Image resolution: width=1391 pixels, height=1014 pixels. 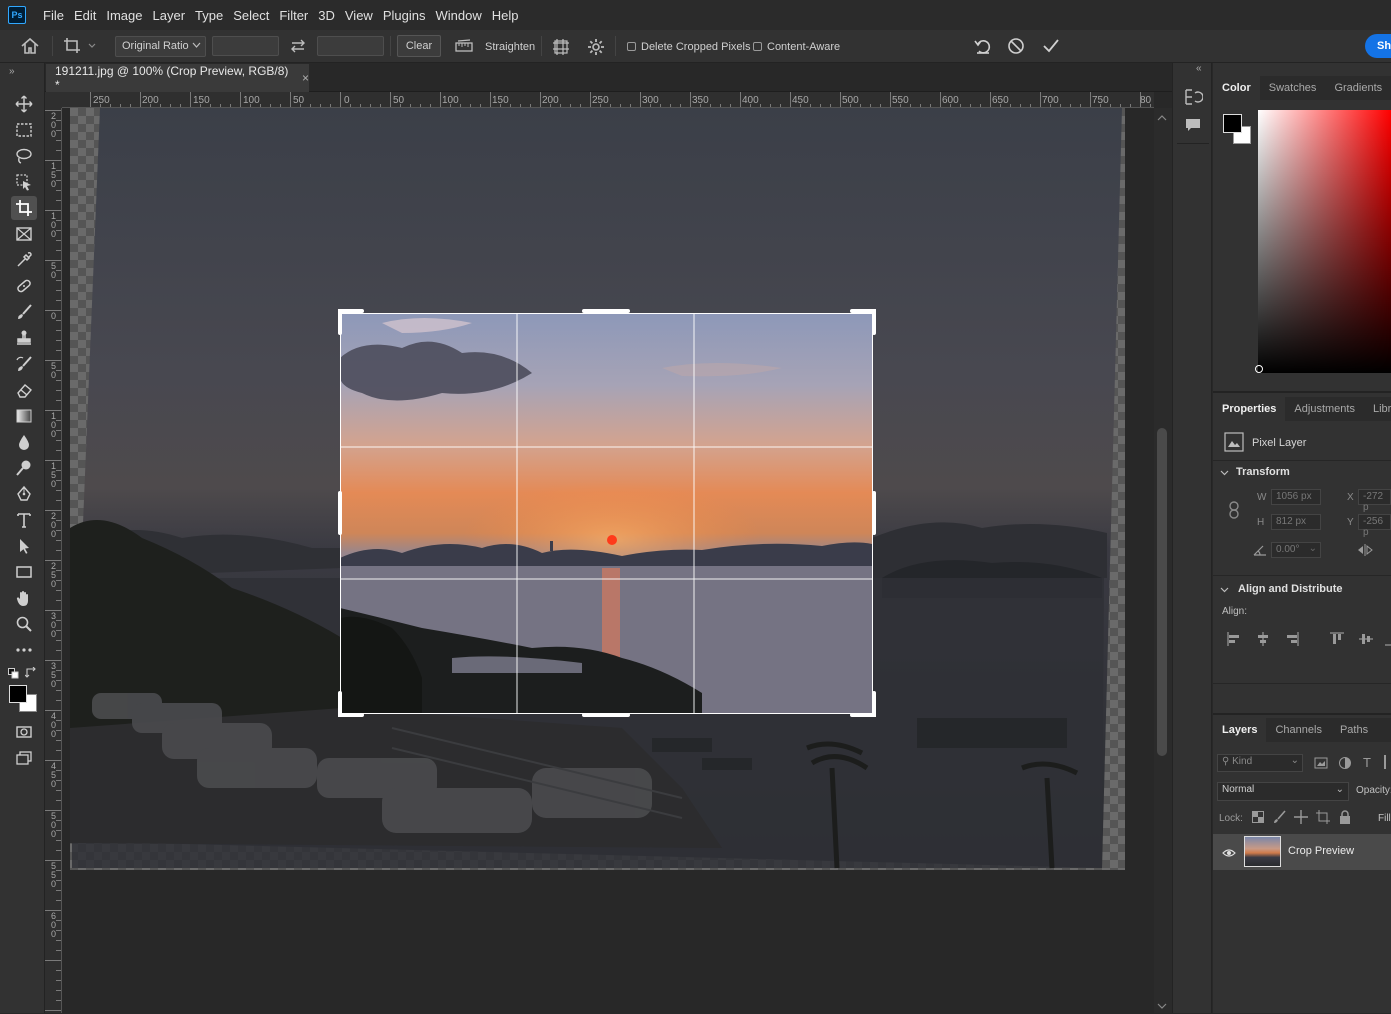 I want to click on expand-toolbar-icon: », so click(x=12, y=71).